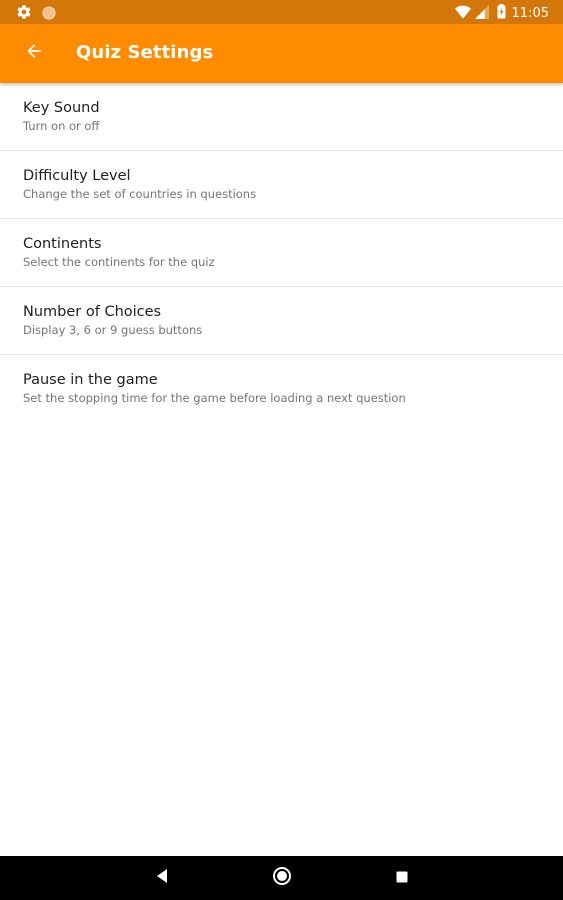 This screenshot has width=563, height=900. What do you see at coordinates (145, 52) in the screenshot?
I see `page-title: Quiz Settings` at bounding box center [145, 52].